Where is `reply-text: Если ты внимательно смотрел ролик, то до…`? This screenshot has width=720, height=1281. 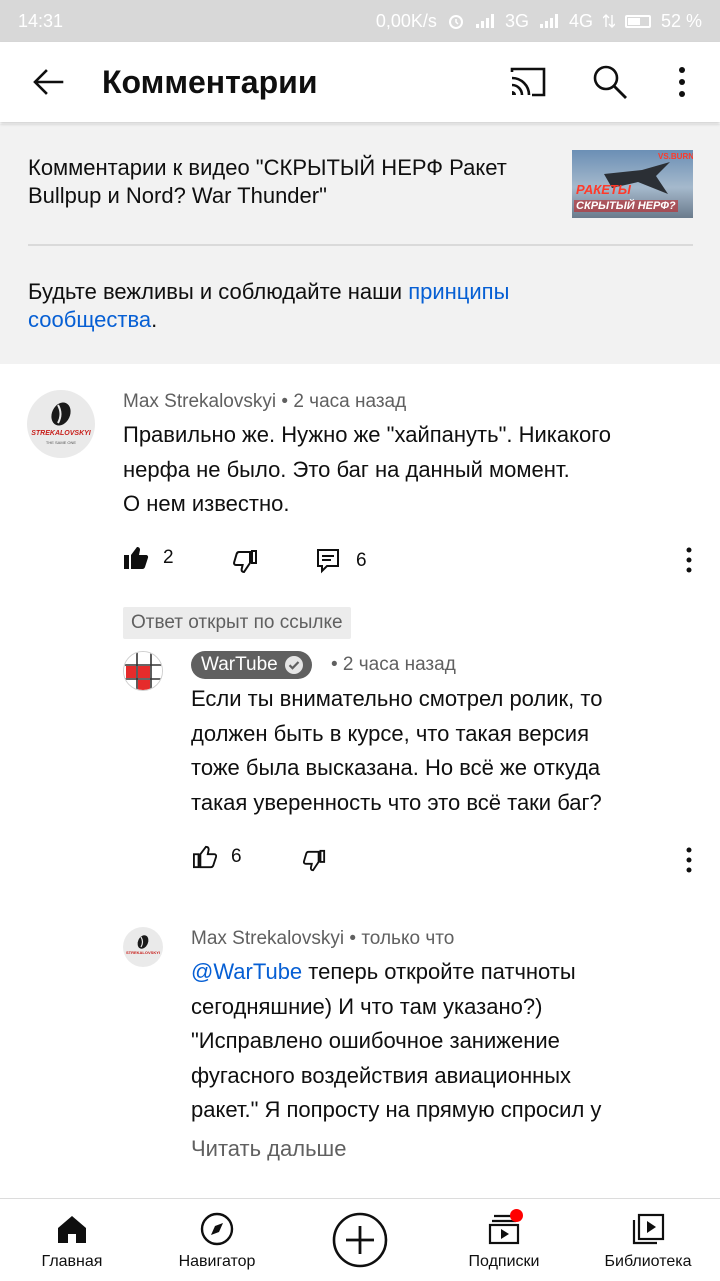 reply-text: Если ты внимательно смотрел ролик, то до… is located at coordinates (441, 751).